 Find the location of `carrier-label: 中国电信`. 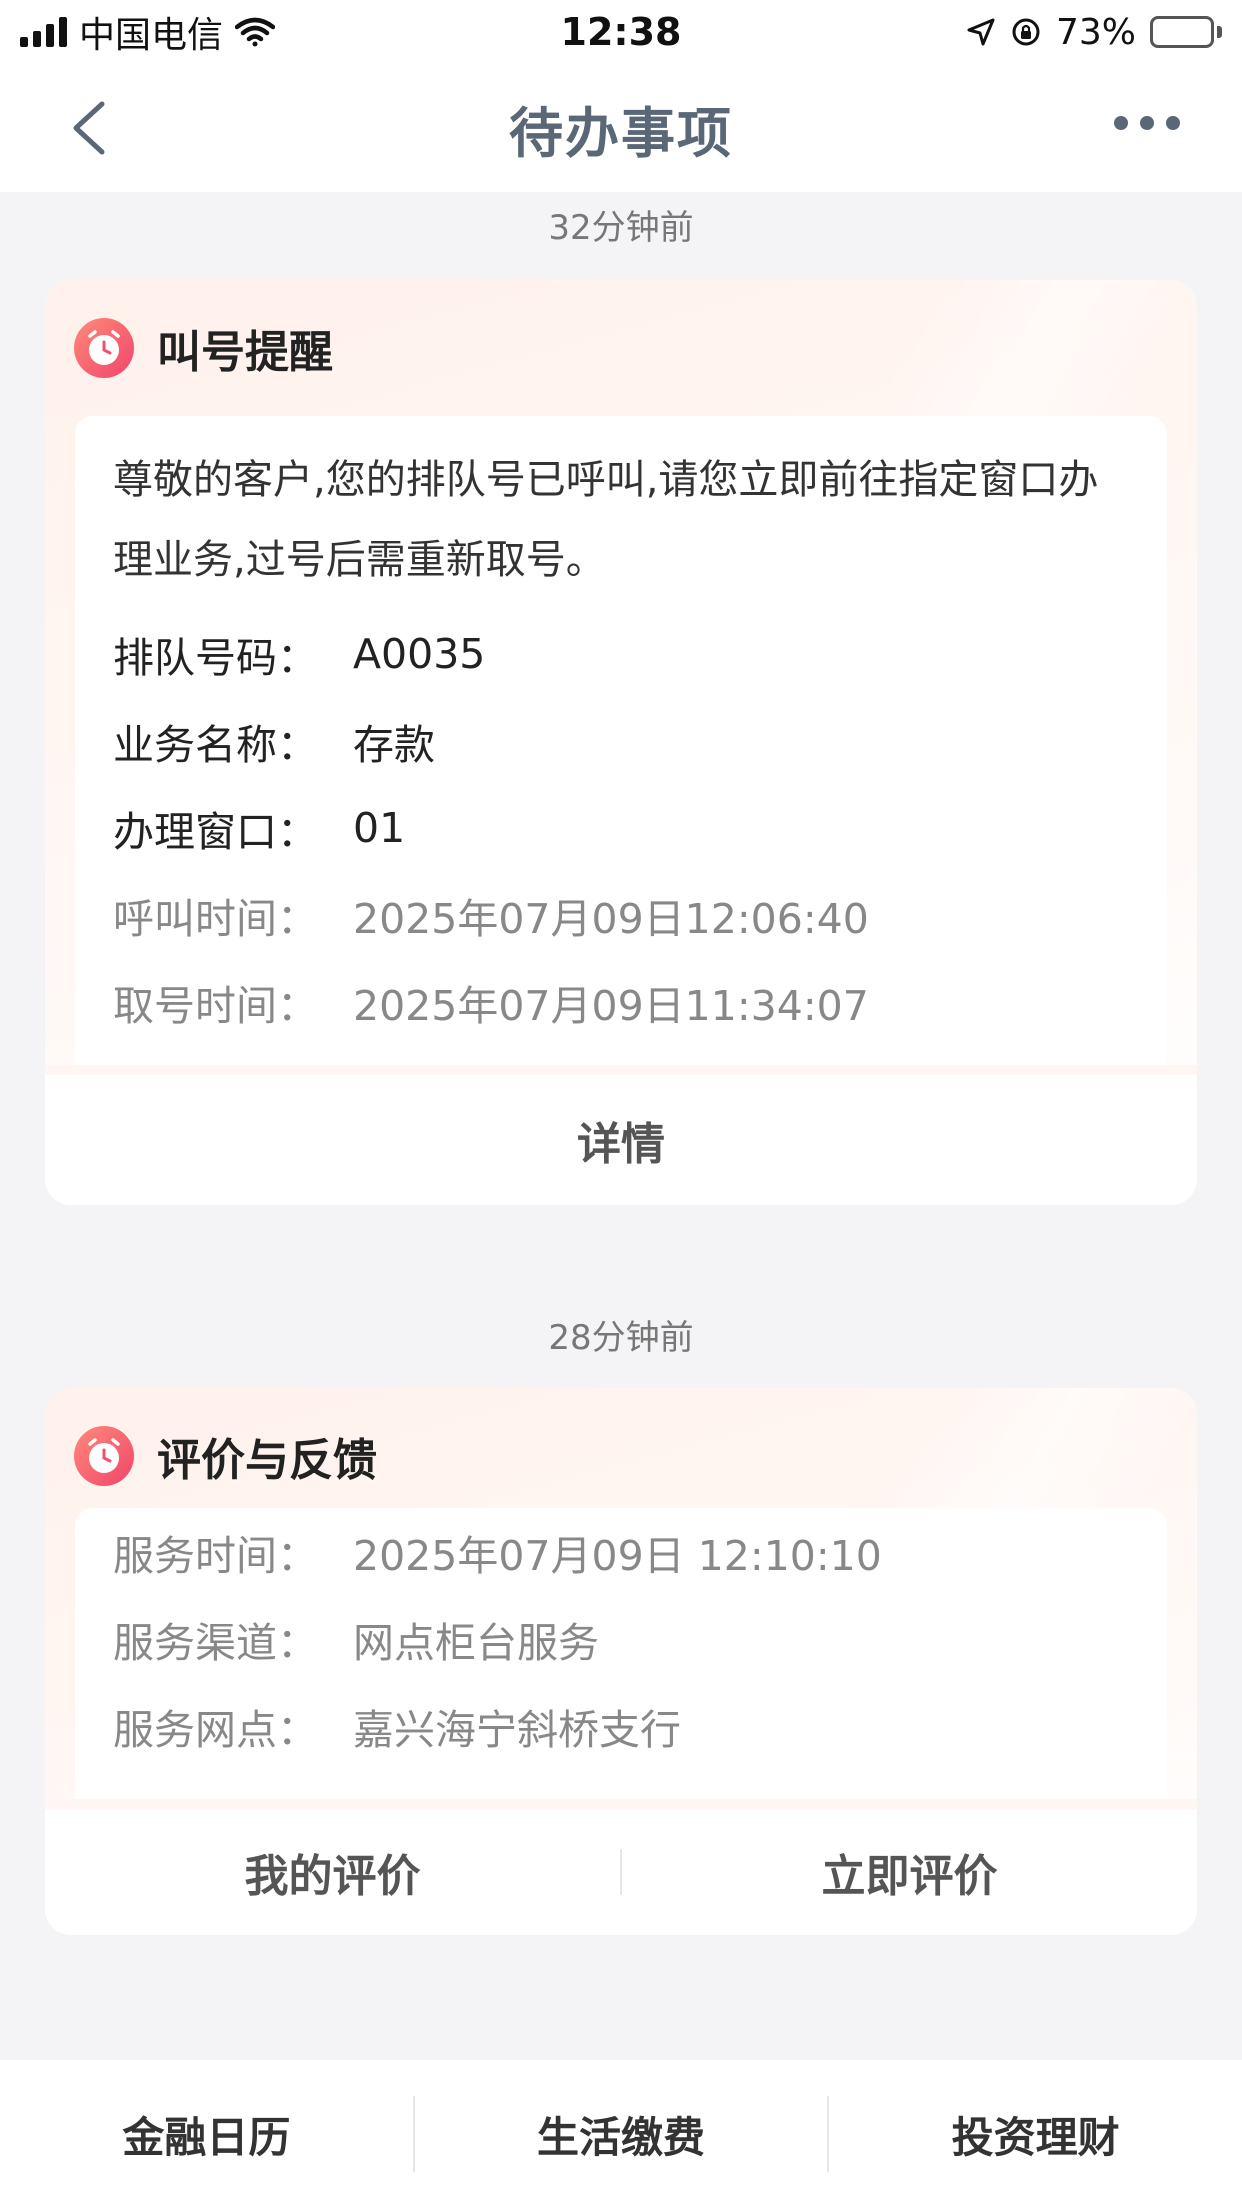

carrier-label: 中国电信 is located at coordinates (151, 35).